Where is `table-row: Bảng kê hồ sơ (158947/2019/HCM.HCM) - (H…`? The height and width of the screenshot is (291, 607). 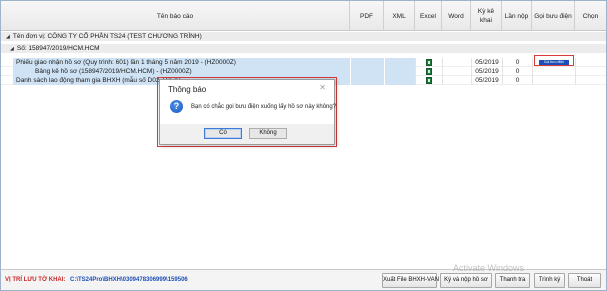 table-row: Bảng kê hồ sơ (158947/2019/HCM.HCM) - (H… is located at coordinates (303, 71).